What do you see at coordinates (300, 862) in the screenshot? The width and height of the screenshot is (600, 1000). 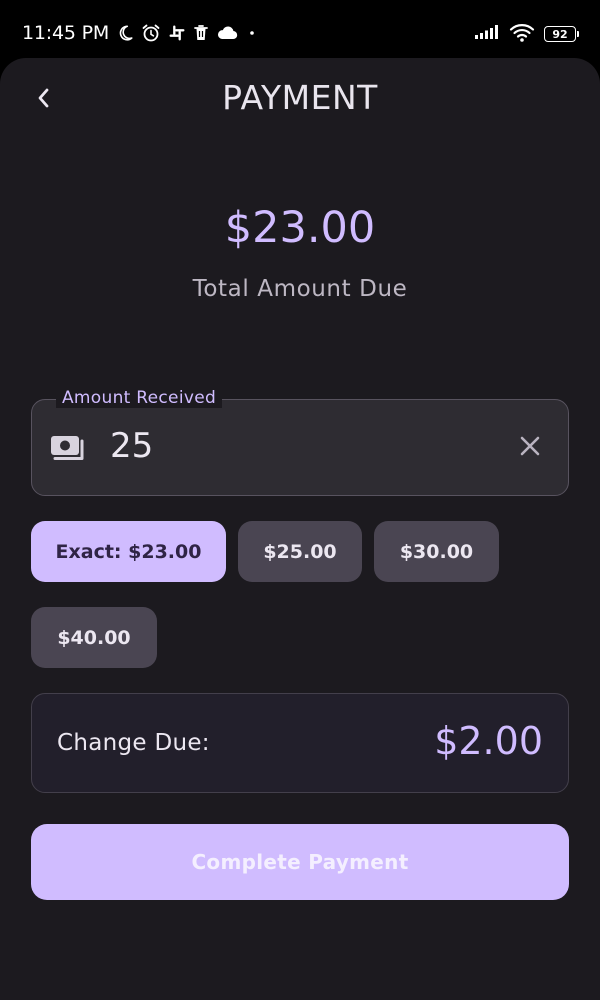 I see `complete-payment-button: Complete Payment` at bounding box center [300, 862].